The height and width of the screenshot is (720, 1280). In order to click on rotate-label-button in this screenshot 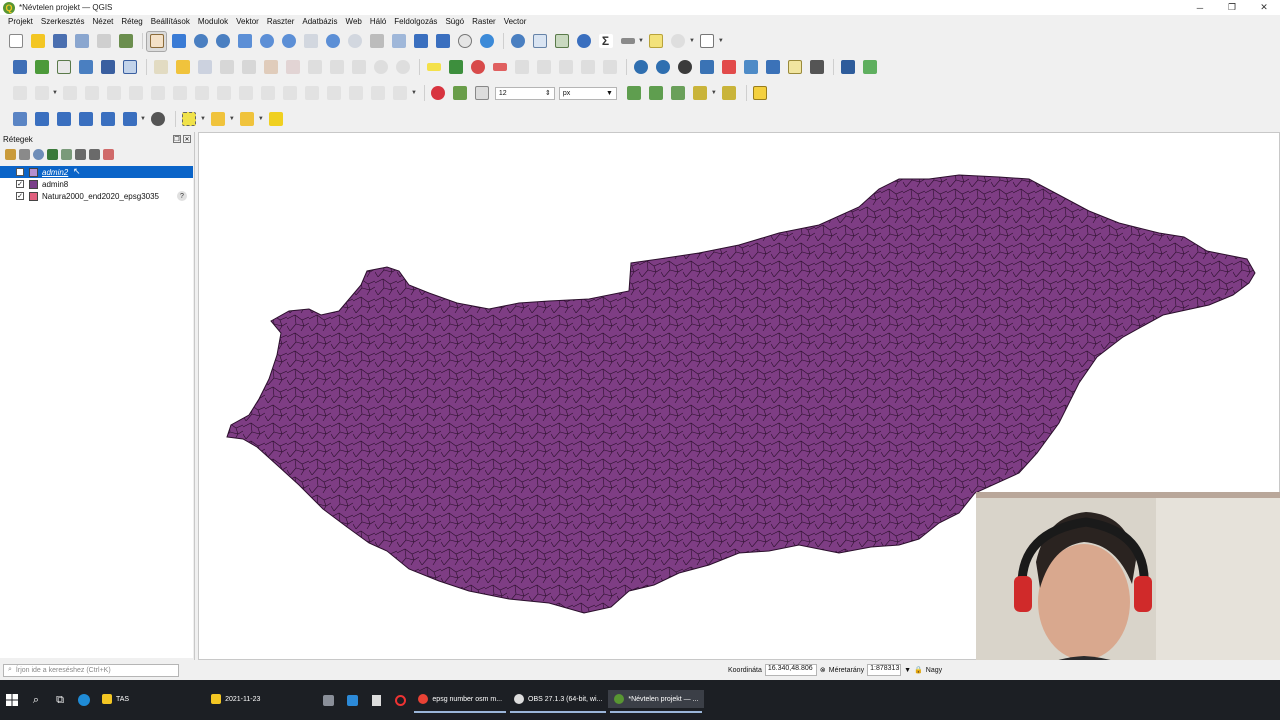, I will do `click(543, 67)`.